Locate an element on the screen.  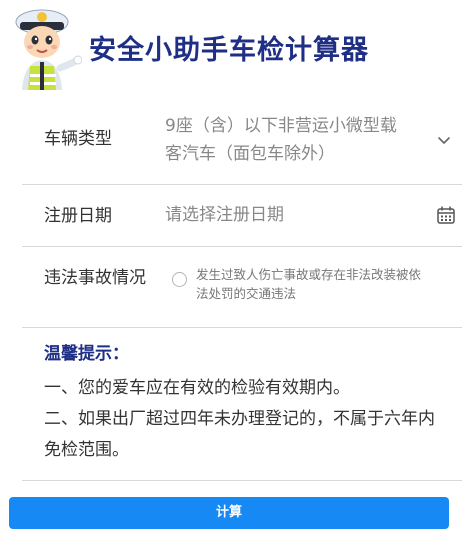
calendar-icon is located at coordinates (446, 215).